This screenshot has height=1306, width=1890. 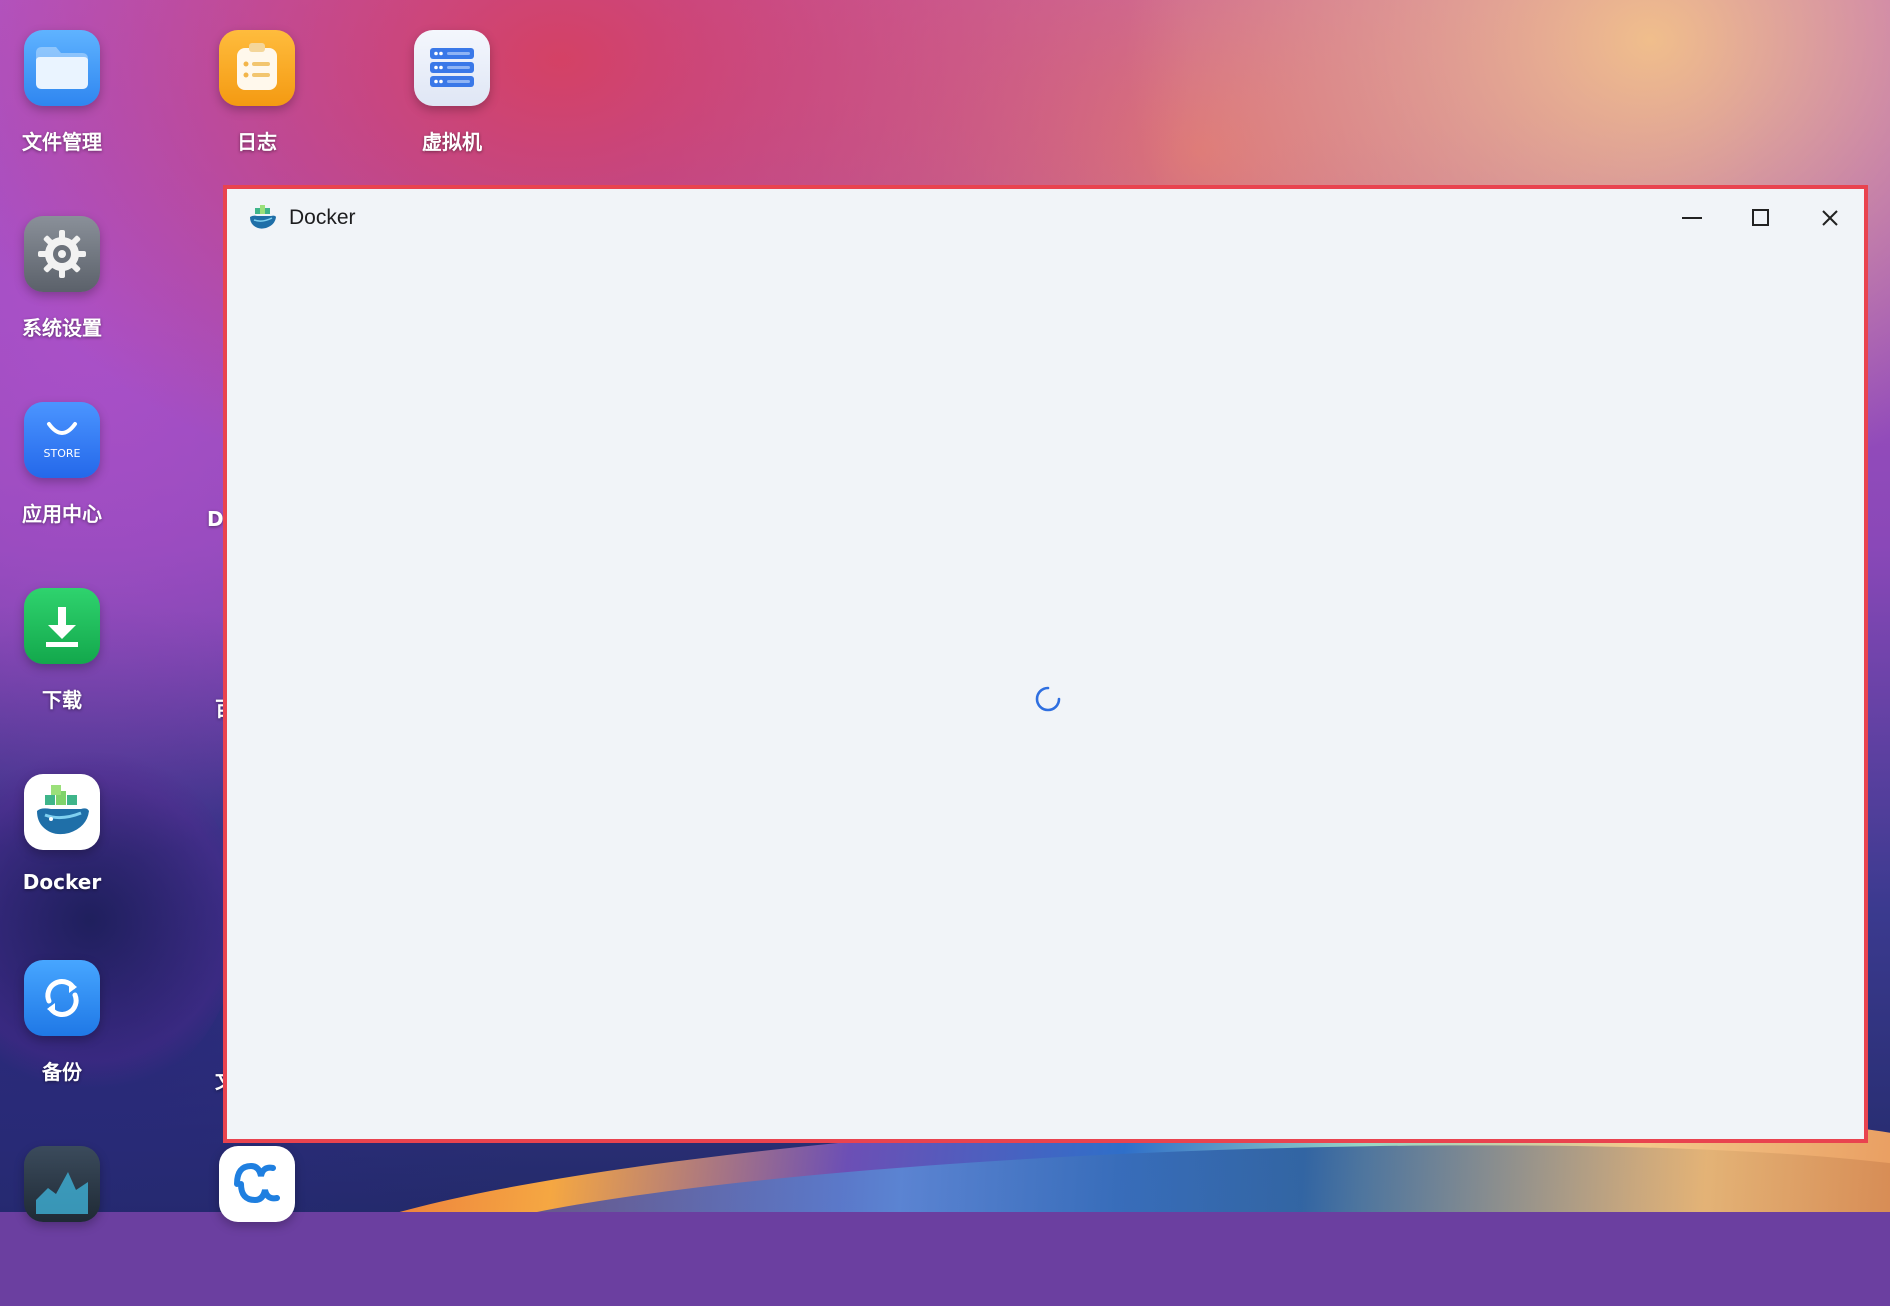 What do you see at coordinates (452, 110) in the screenshot?
I see `desktop-icon-virtual-machine: 虚拟机` at bounding box center [452, 110].